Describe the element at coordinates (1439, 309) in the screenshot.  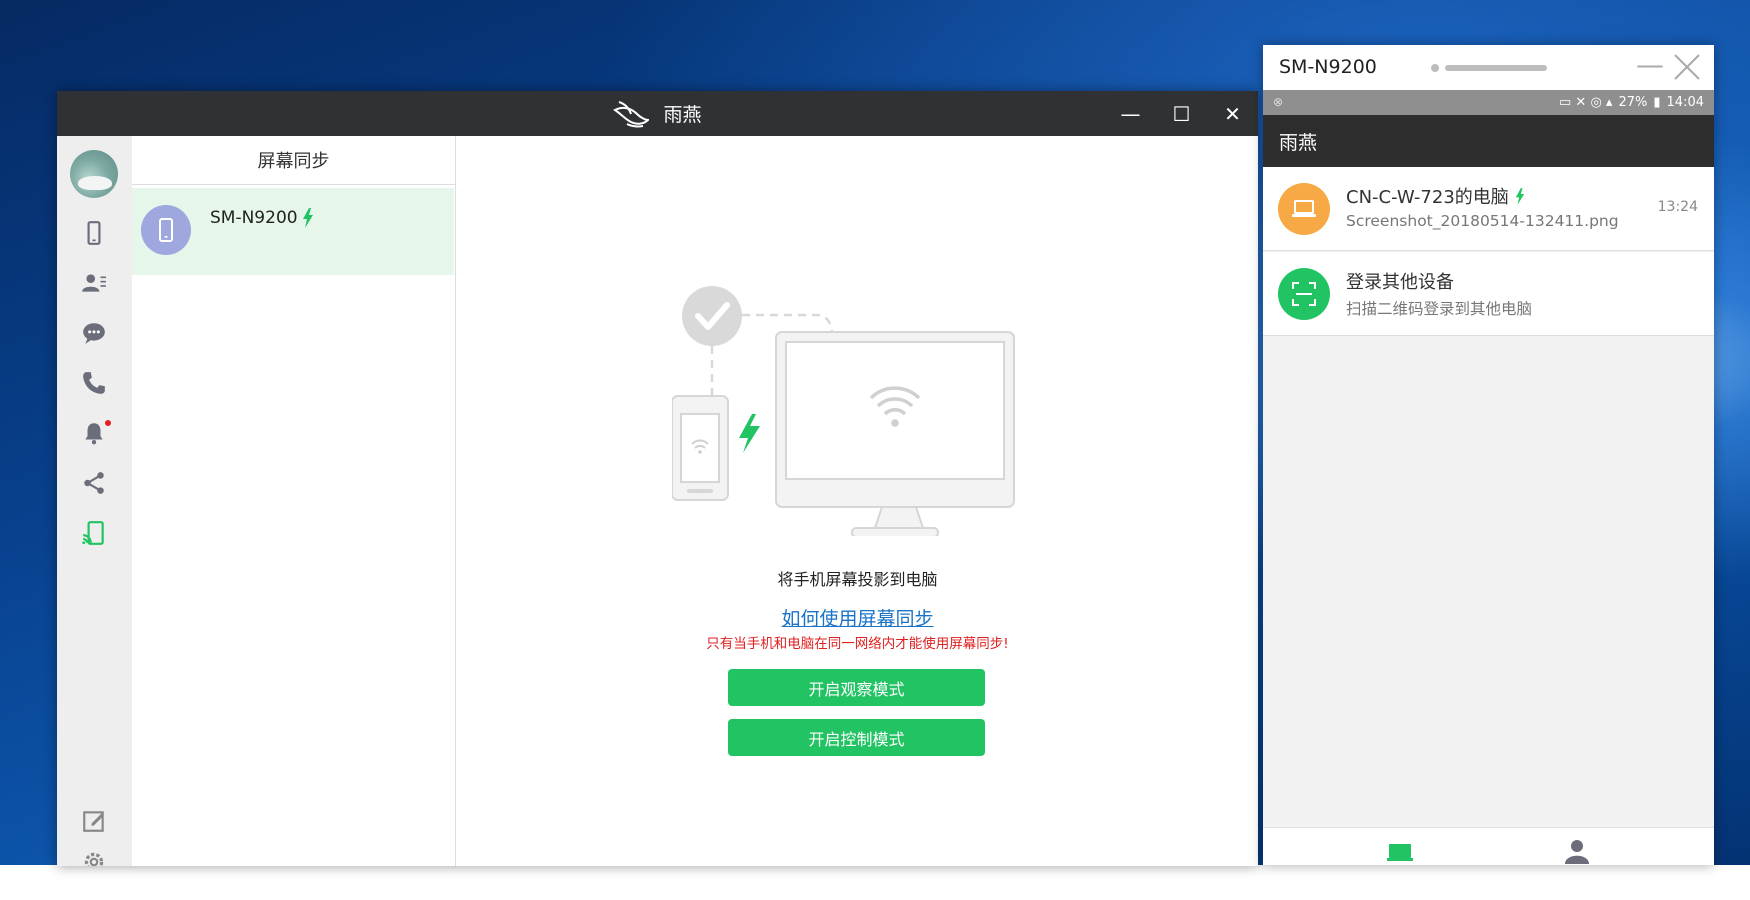
I see `login-other-subtitle: 扫描二维码登录到其他电脑` at that location.